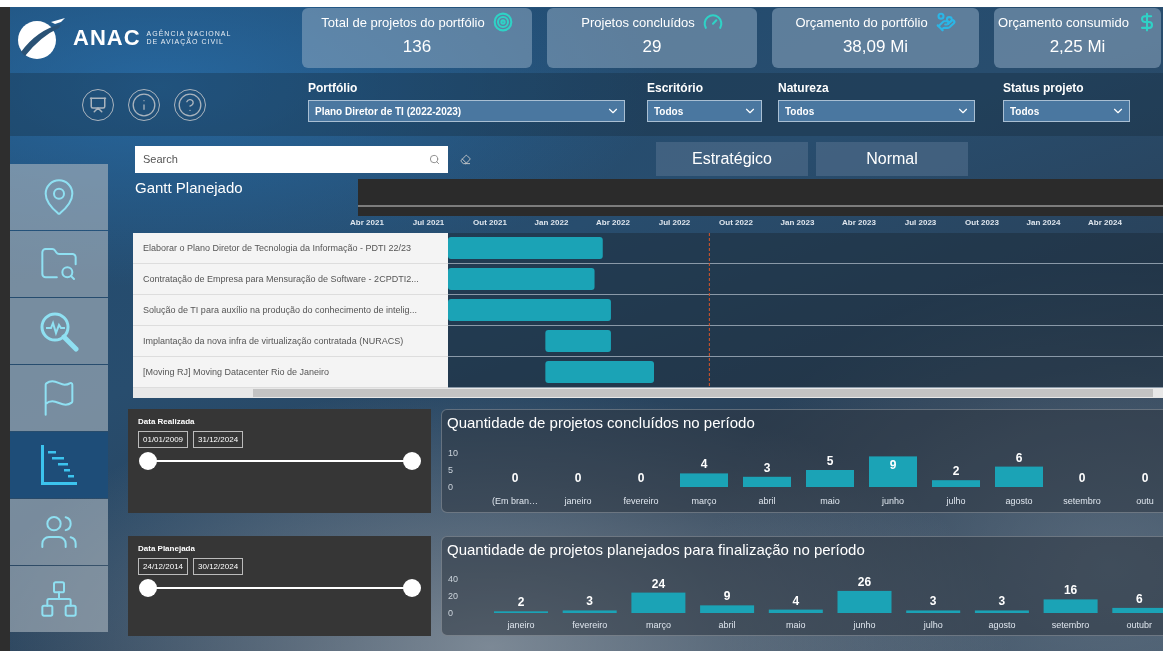  What do you see at coordinates (859, 222) in the screenshot?
I see `timeline-tick-label: Abr 2023` at bounding box center [859, 222].